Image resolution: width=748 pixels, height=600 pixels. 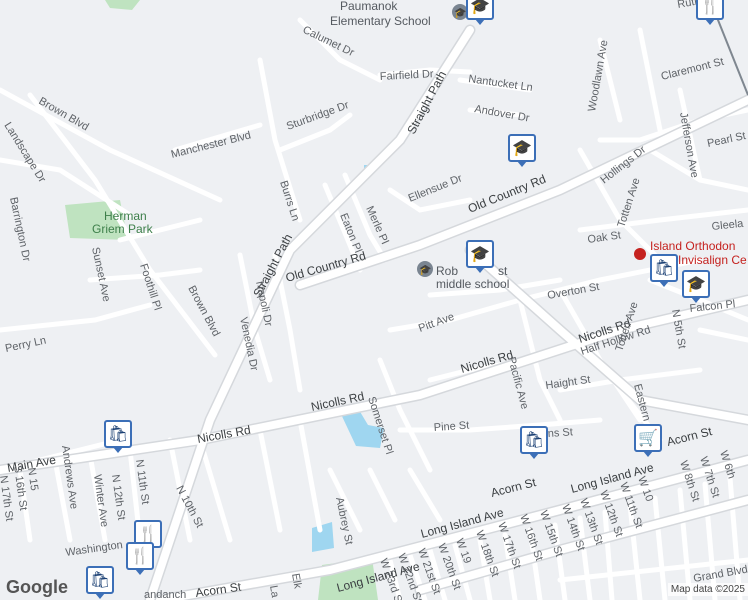 I want to click on label-perry-ln: Perry Ln, so click(x=25, y=345).